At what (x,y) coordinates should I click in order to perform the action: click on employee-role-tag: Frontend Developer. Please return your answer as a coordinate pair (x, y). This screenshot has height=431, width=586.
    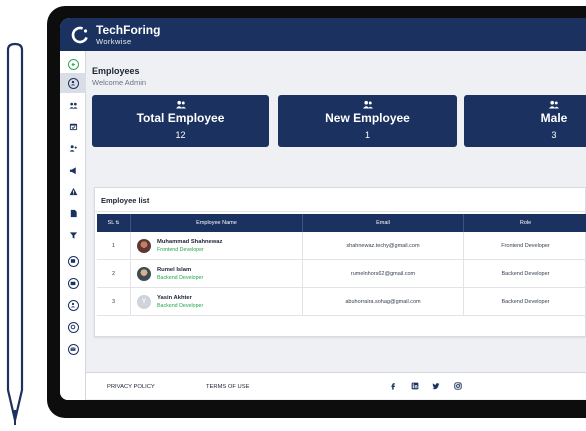
    Looking at the image, I should click on (180, 250).